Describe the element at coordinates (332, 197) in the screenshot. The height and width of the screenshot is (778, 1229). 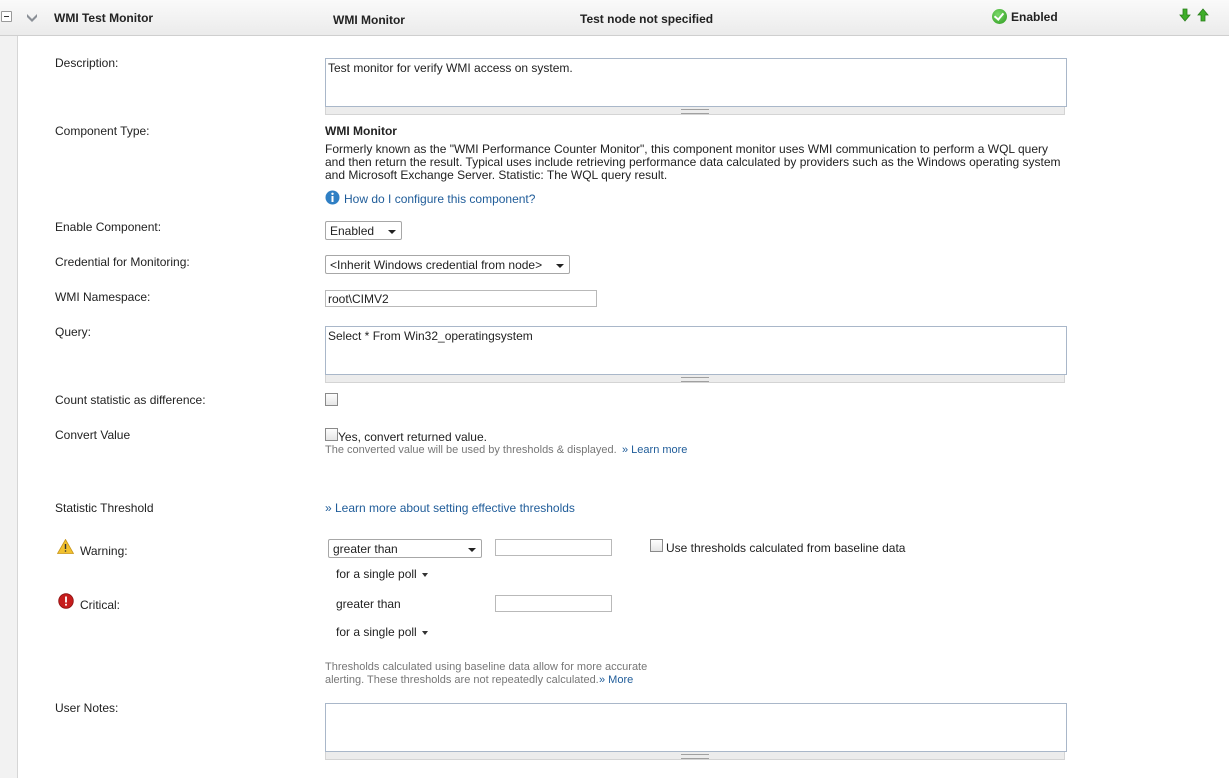
I see `info-icon` at that location.